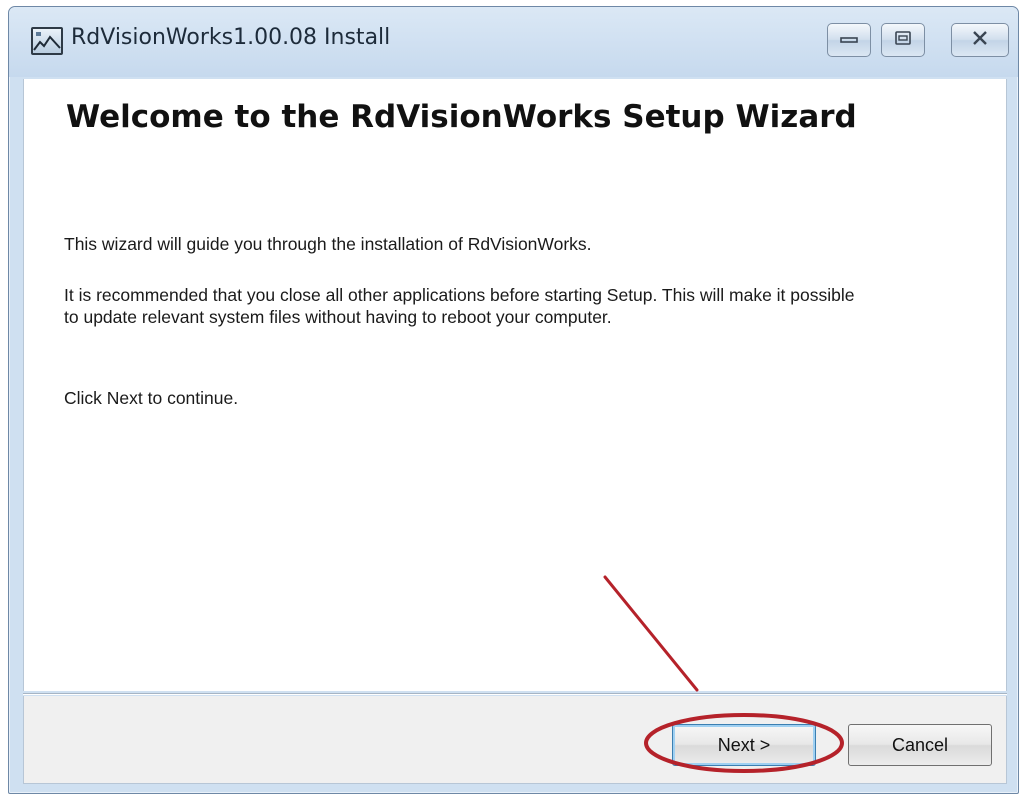 This screenshot has width=1021, height=796. I want to click on continue-instruction: Click Next to continue., so click(151, 398).